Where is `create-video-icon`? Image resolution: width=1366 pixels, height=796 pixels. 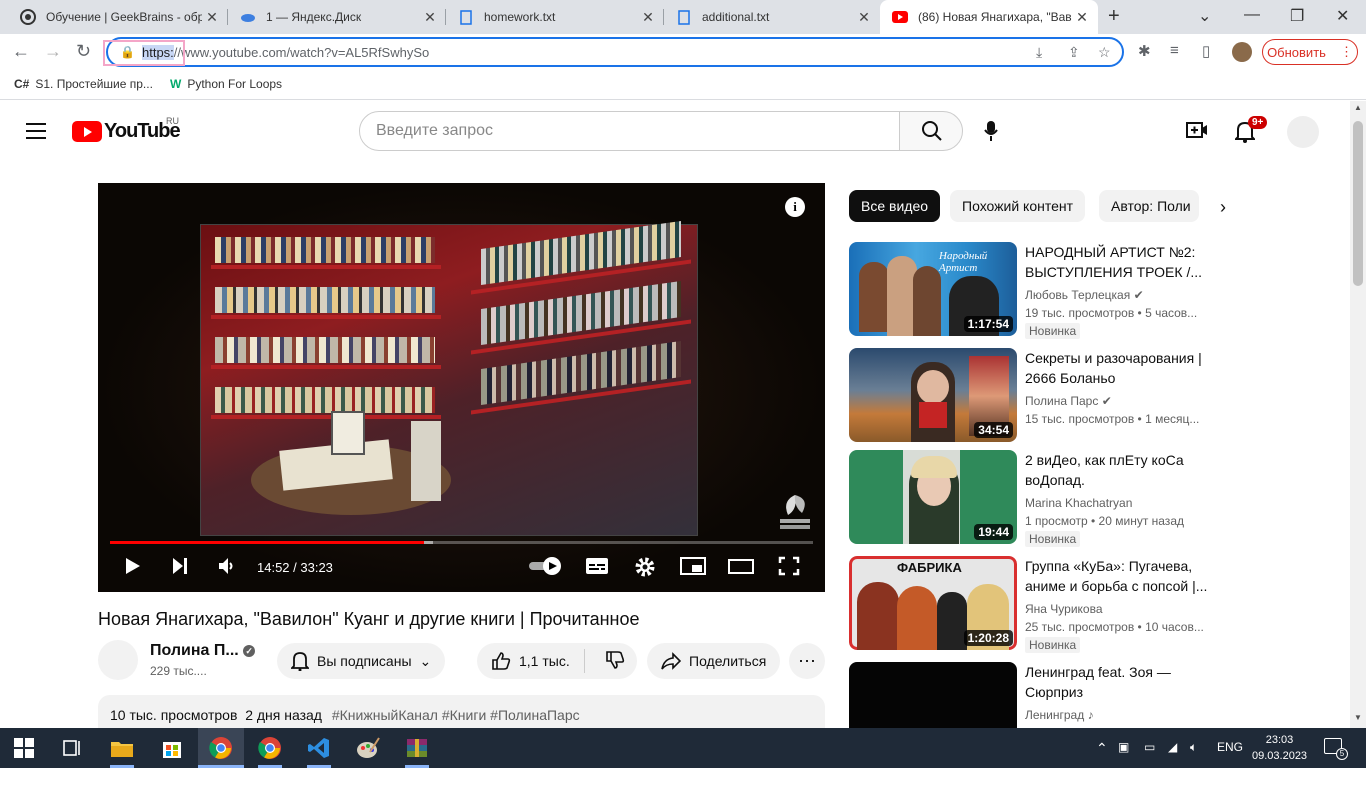
create-video-icon is located at coordinates (1197, 130).